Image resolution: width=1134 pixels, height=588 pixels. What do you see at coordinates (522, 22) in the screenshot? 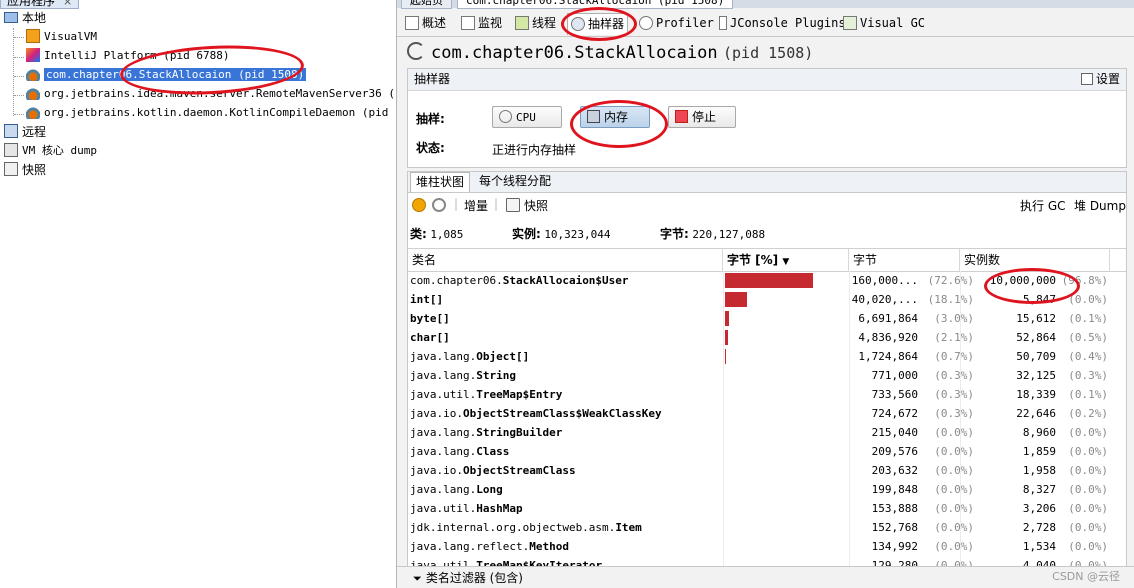
I see `threads-icon` at bounding box center [522, 22].